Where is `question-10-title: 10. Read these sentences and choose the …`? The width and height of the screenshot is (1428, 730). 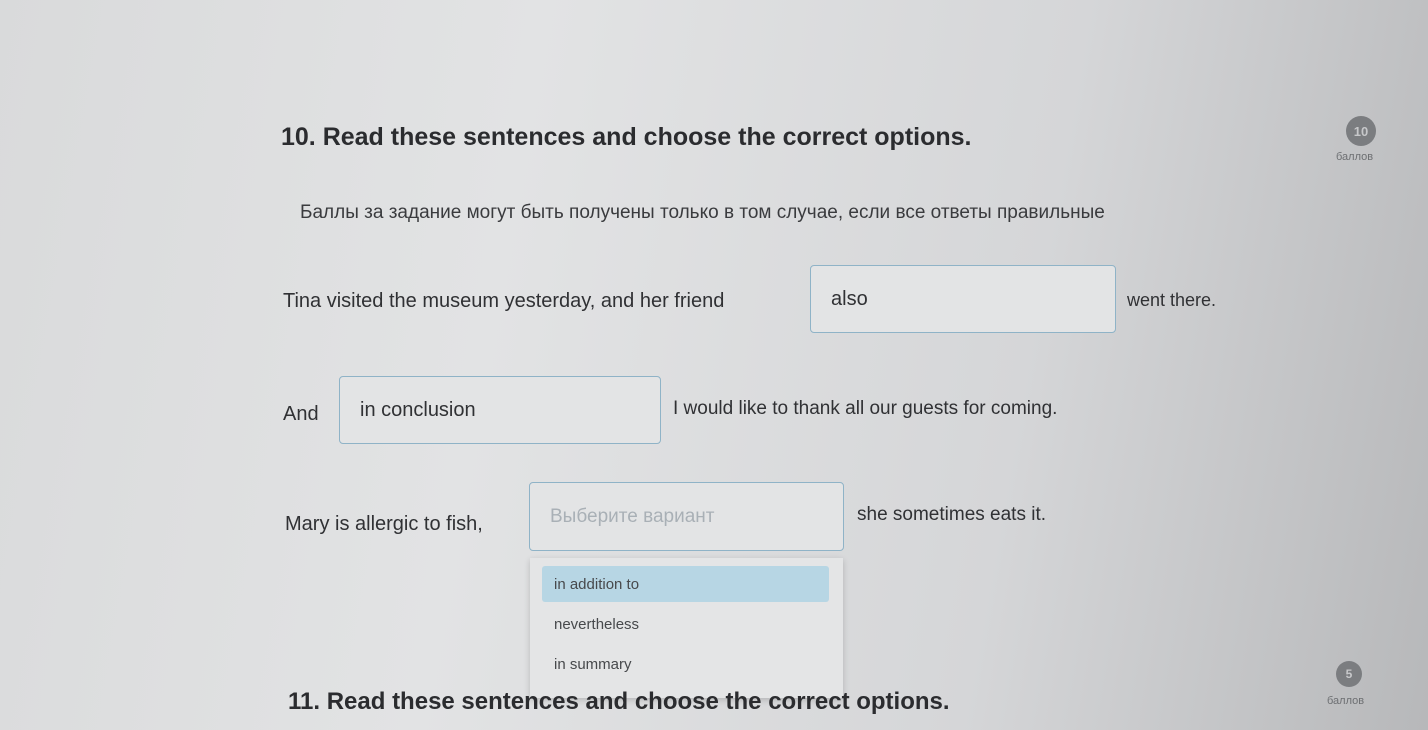
question-10-title: 10. Read these sentences and choose the … is located at coordinates (626, 137).